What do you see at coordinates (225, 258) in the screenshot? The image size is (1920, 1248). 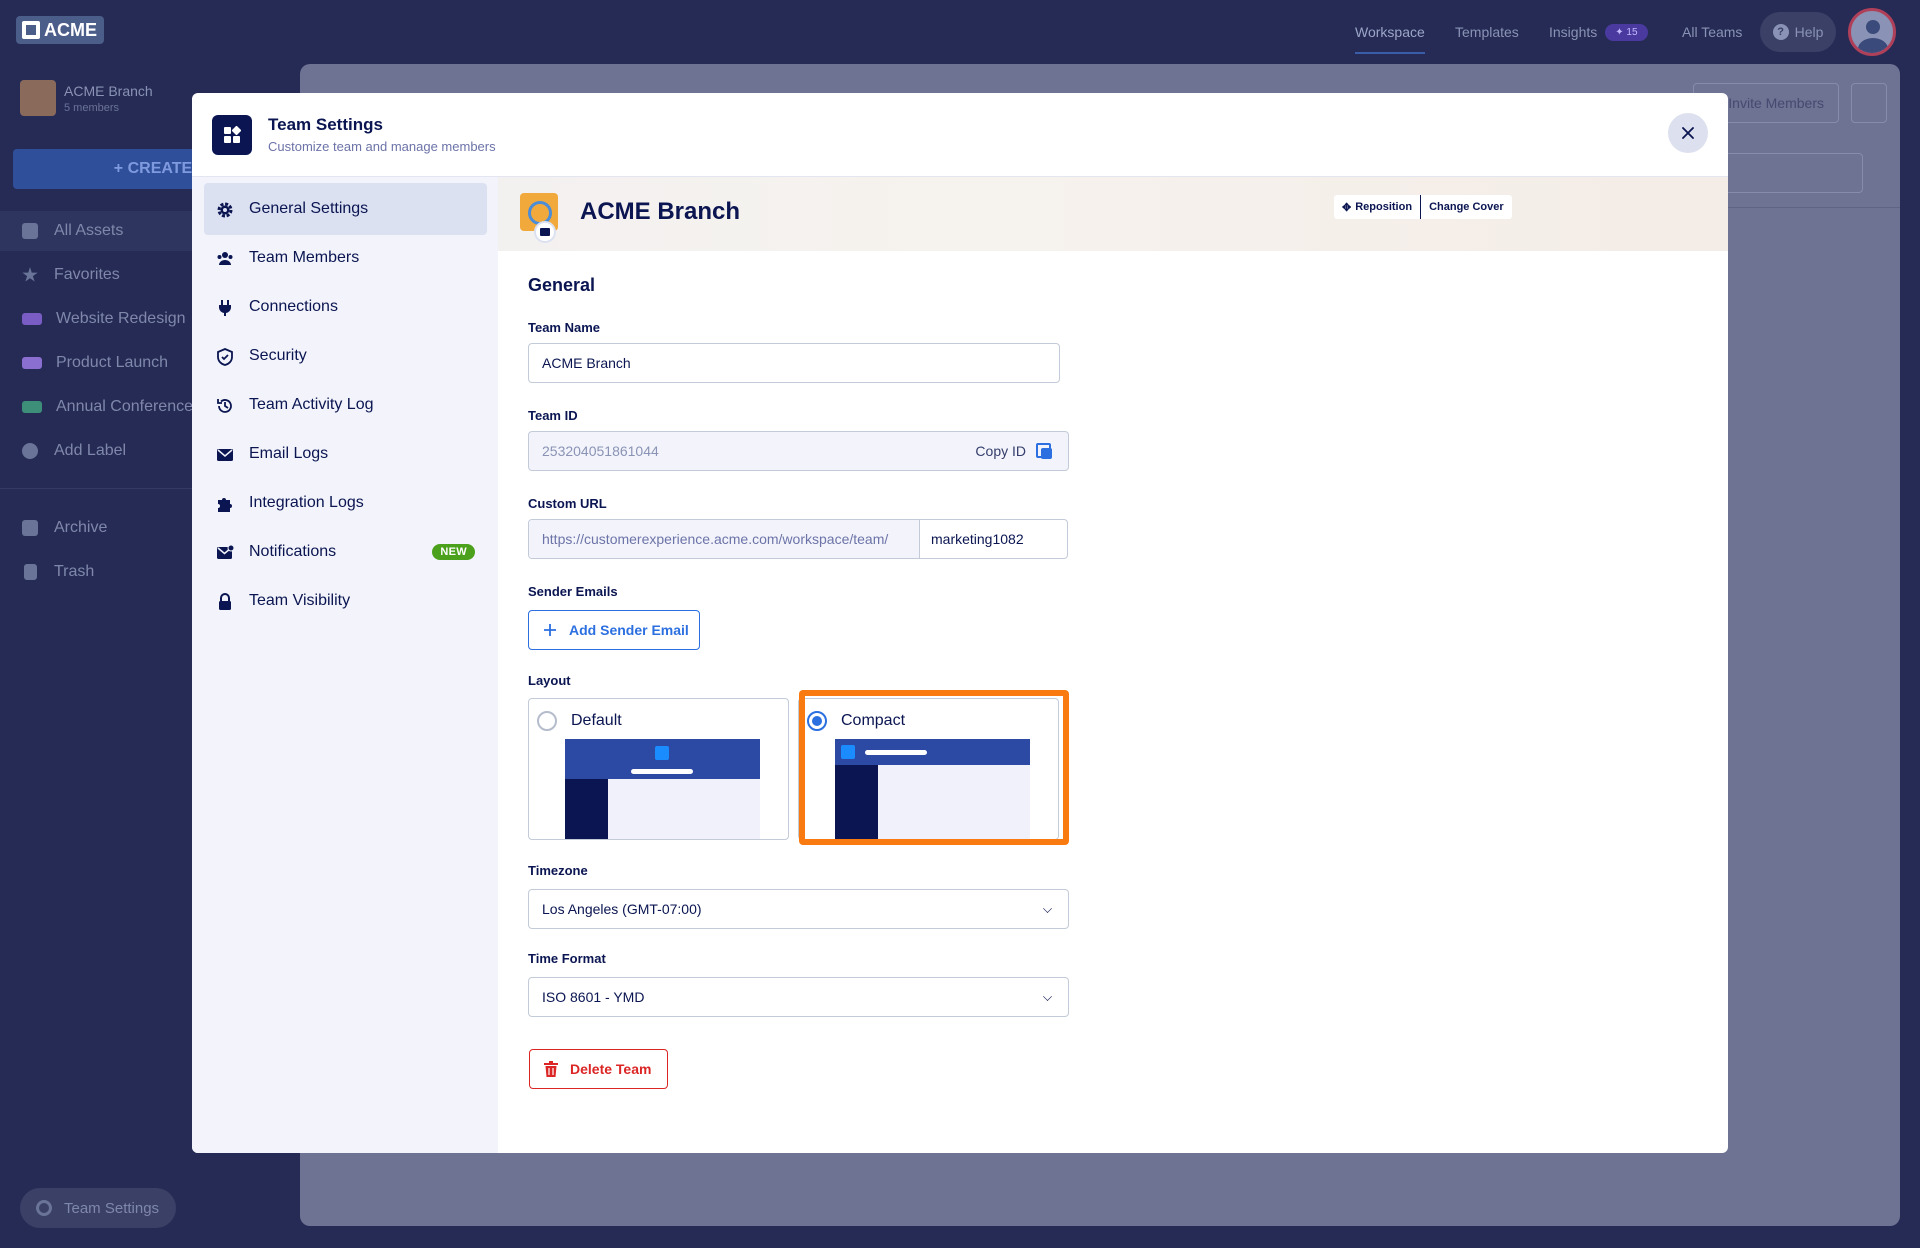 I see `users-icon` at bounding box center [225, 258].